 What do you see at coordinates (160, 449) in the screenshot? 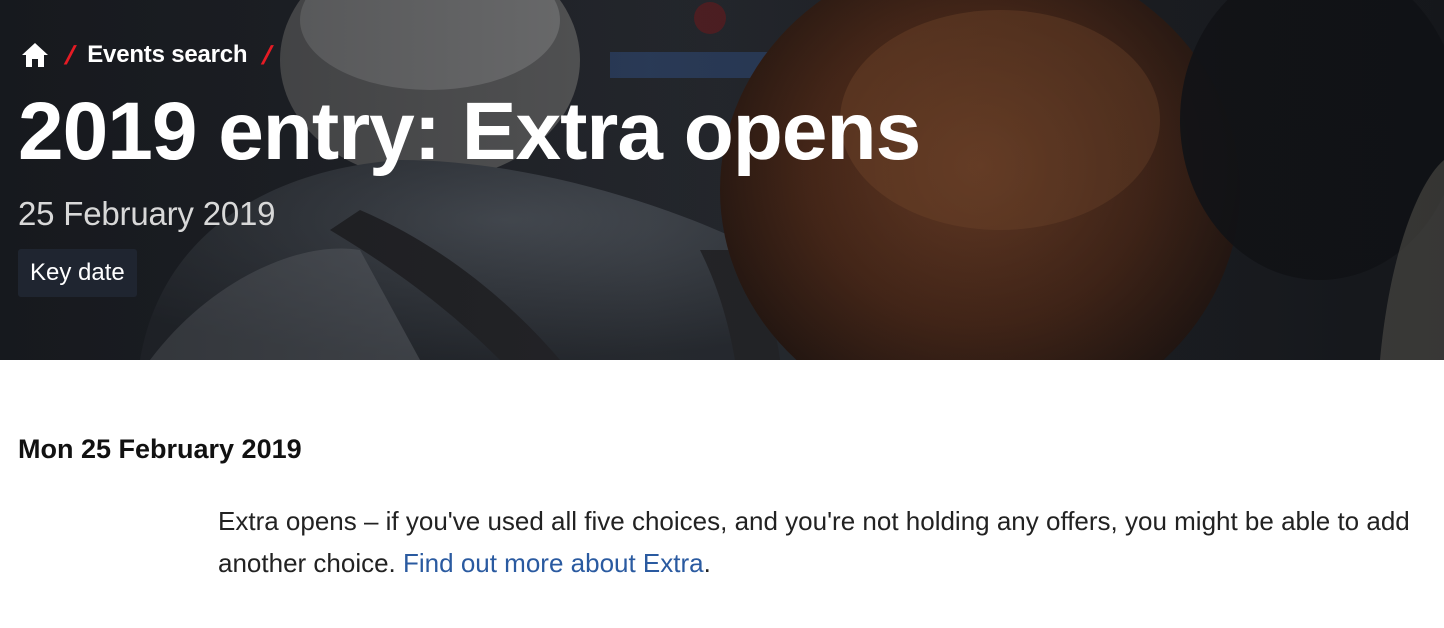
I see `day-heading: Mon 25 February 2019` at bounding box center [160, 449].